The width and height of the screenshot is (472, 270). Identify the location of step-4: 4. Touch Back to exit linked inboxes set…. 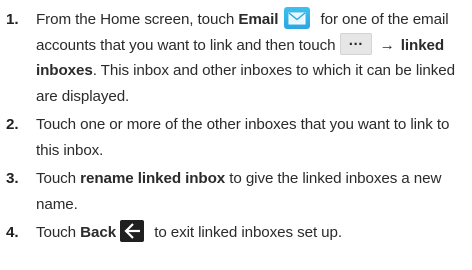
(232, 232).